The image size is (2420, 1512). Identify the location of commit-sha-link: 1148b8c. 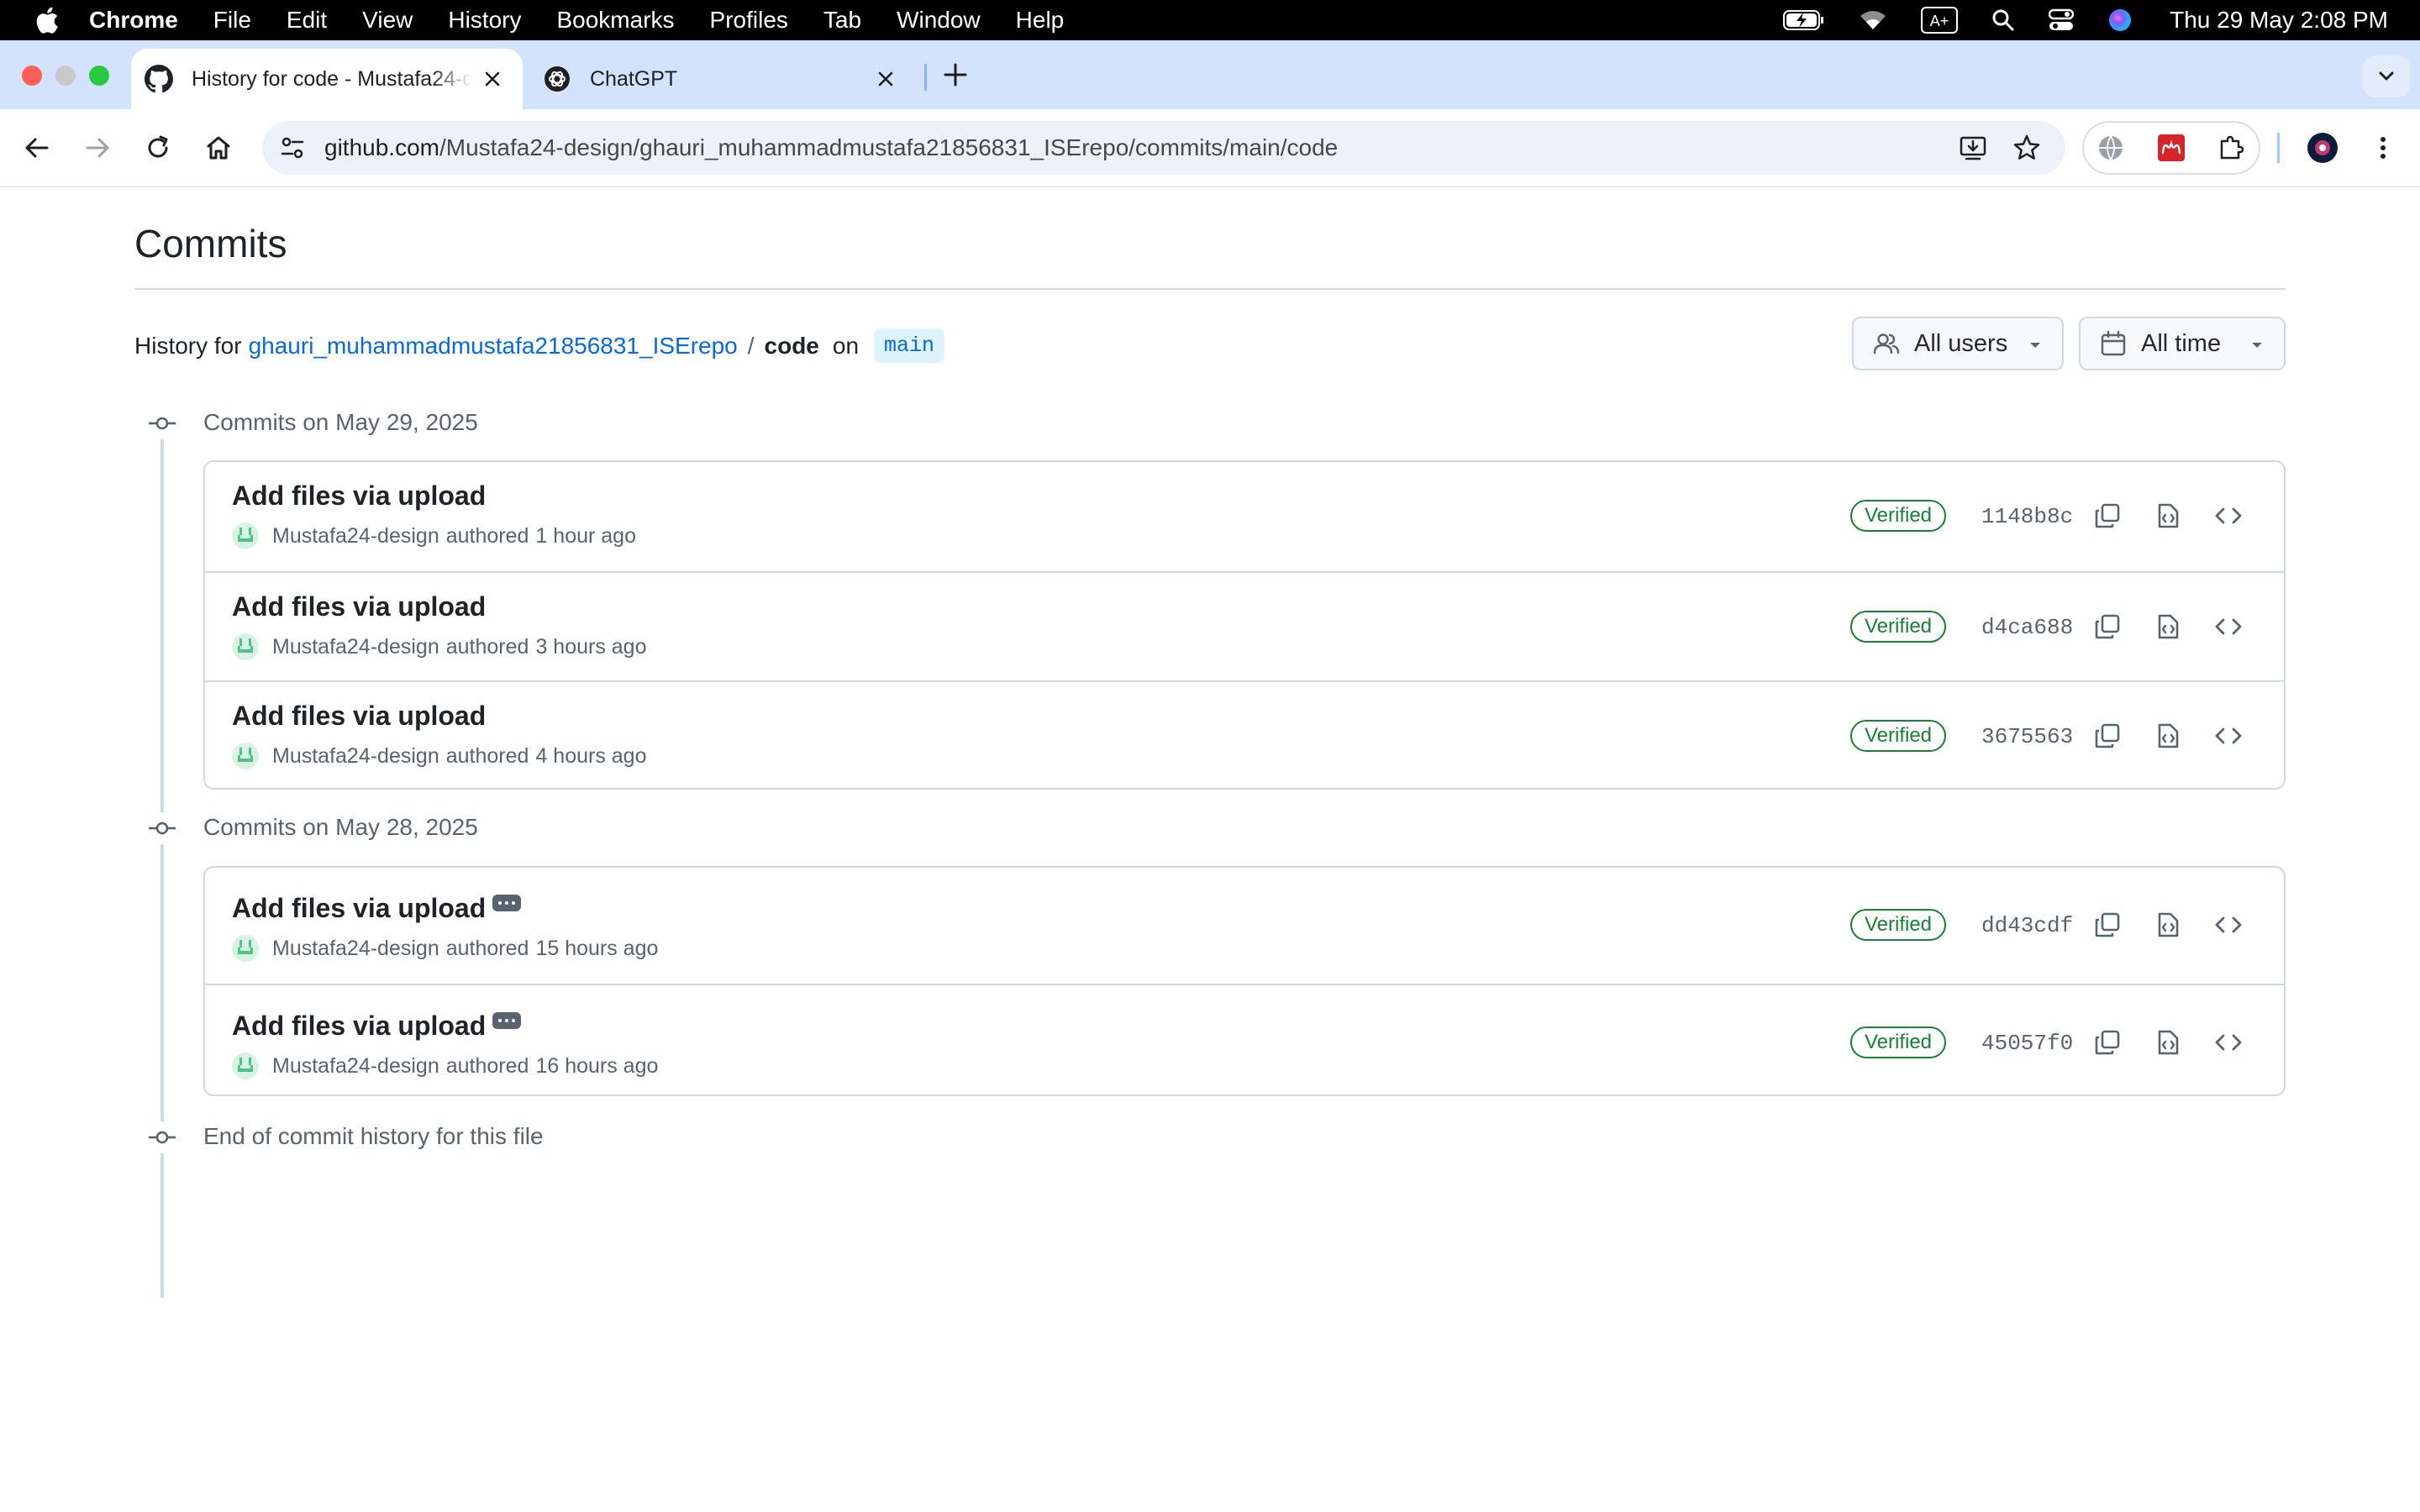
(2027, 516).